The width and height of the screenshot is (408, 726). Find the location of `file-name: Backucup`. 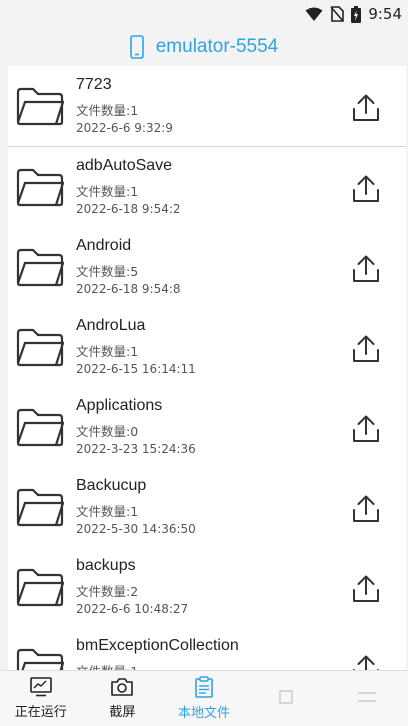

file-name: Backucup is located at coordinates (111, 485).